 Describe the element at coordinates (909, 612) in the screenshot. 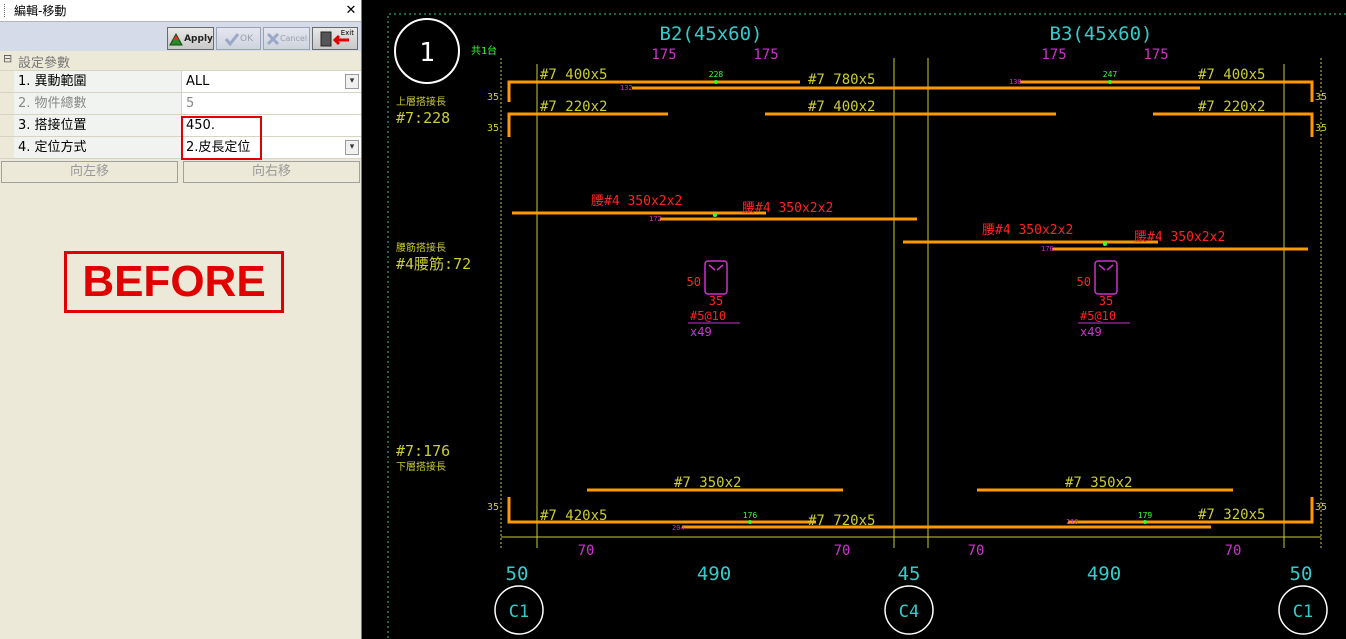

I see `column-tag: C4` at that location.